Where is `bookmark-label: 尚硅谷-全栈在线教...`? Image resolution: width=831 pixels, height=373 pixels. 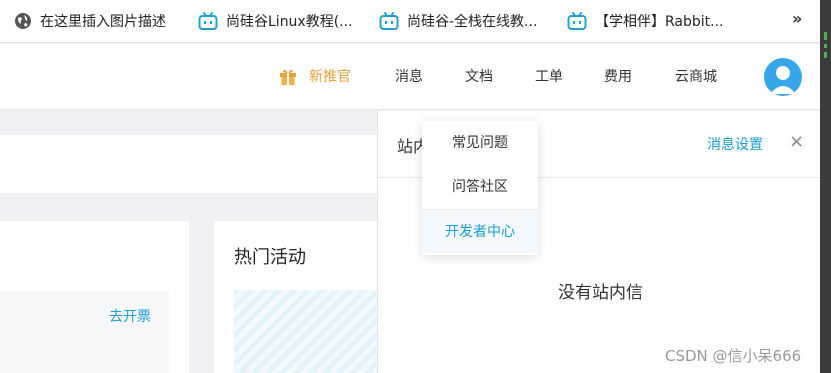
bookmark-label: 尚硅谷-全栈在线教... is located at coordinates (472, 22).